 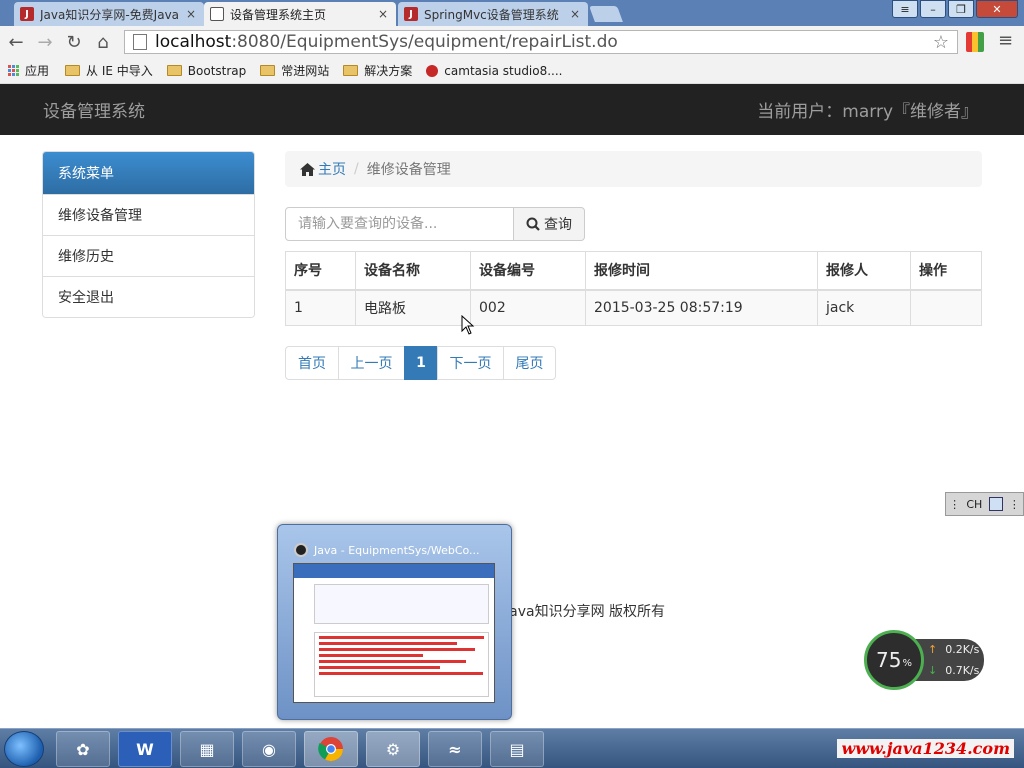 I want to click on ime-mode-icon, so click(x=995, y=504).